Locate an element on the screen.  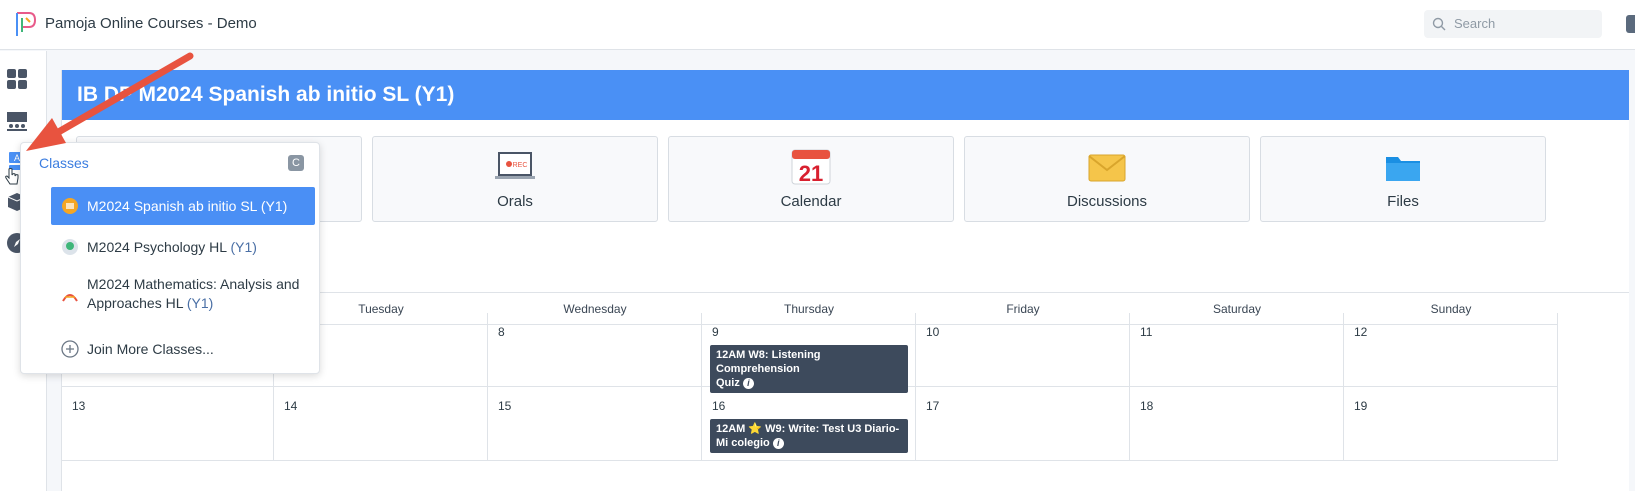
day-number: 15 is located at coordinates (505, 406).